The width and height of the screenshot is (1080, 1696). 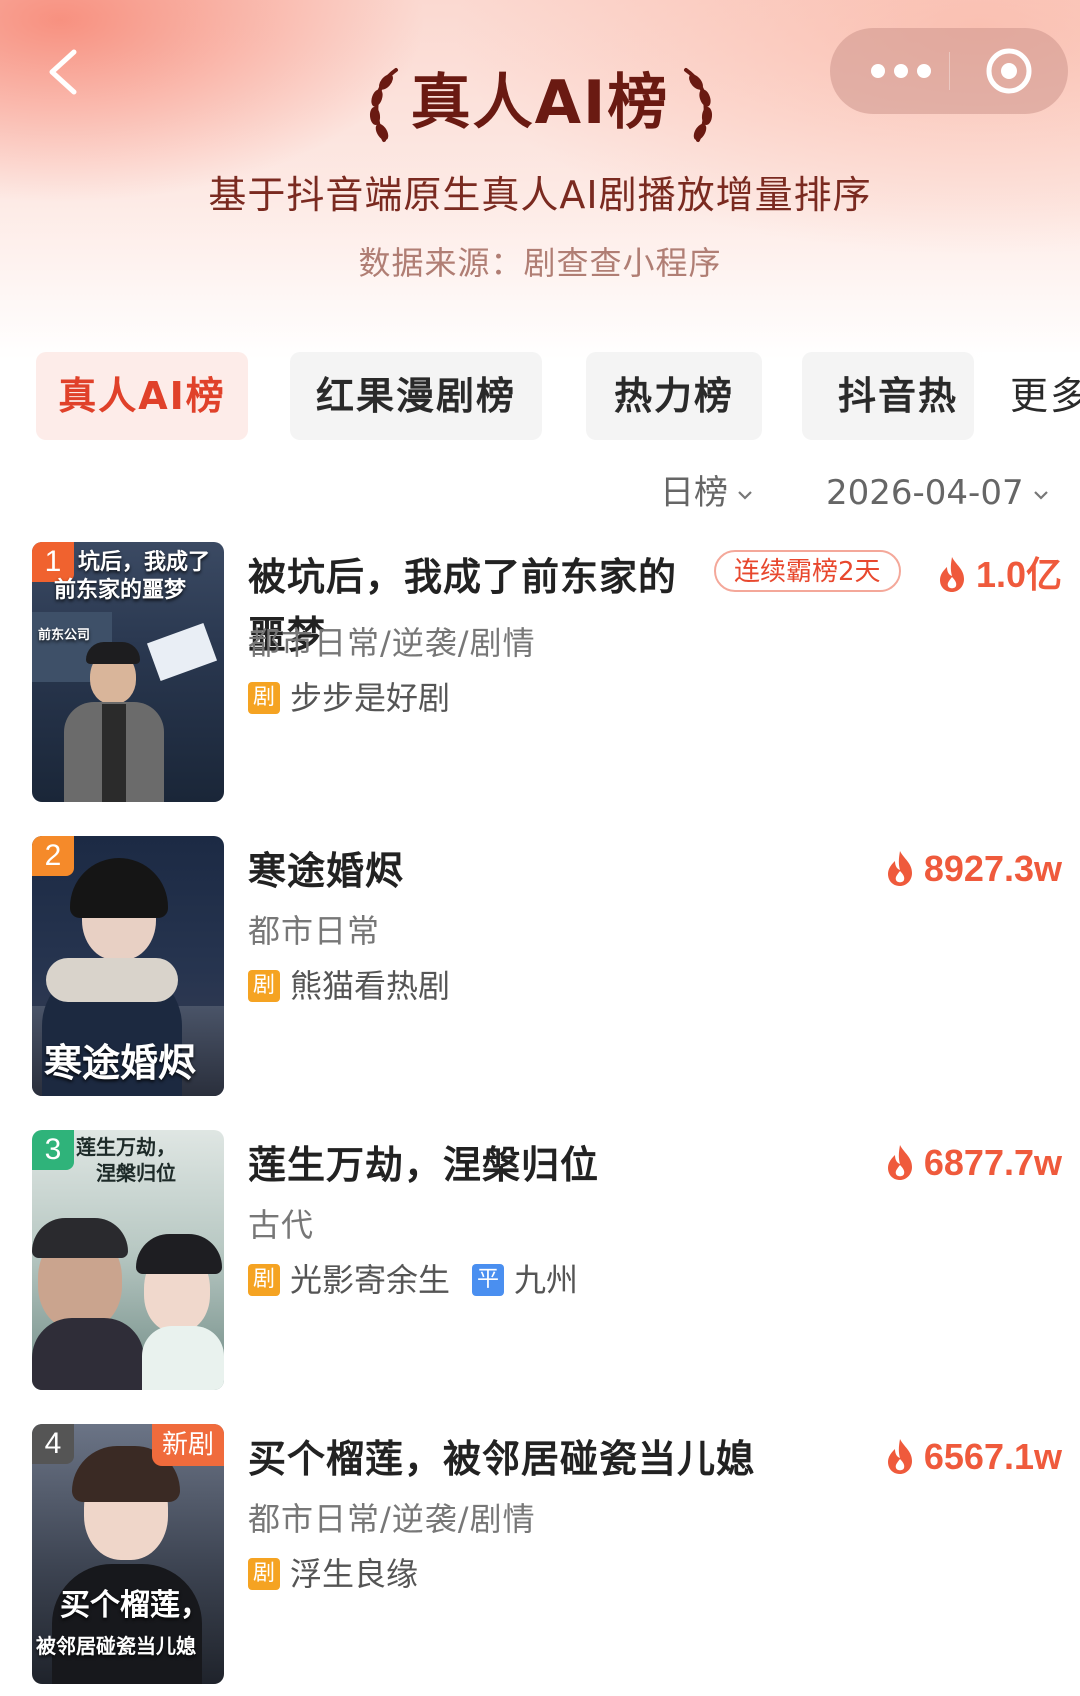 I want to click on period-select: 日榜, so click(x=707, y=493).